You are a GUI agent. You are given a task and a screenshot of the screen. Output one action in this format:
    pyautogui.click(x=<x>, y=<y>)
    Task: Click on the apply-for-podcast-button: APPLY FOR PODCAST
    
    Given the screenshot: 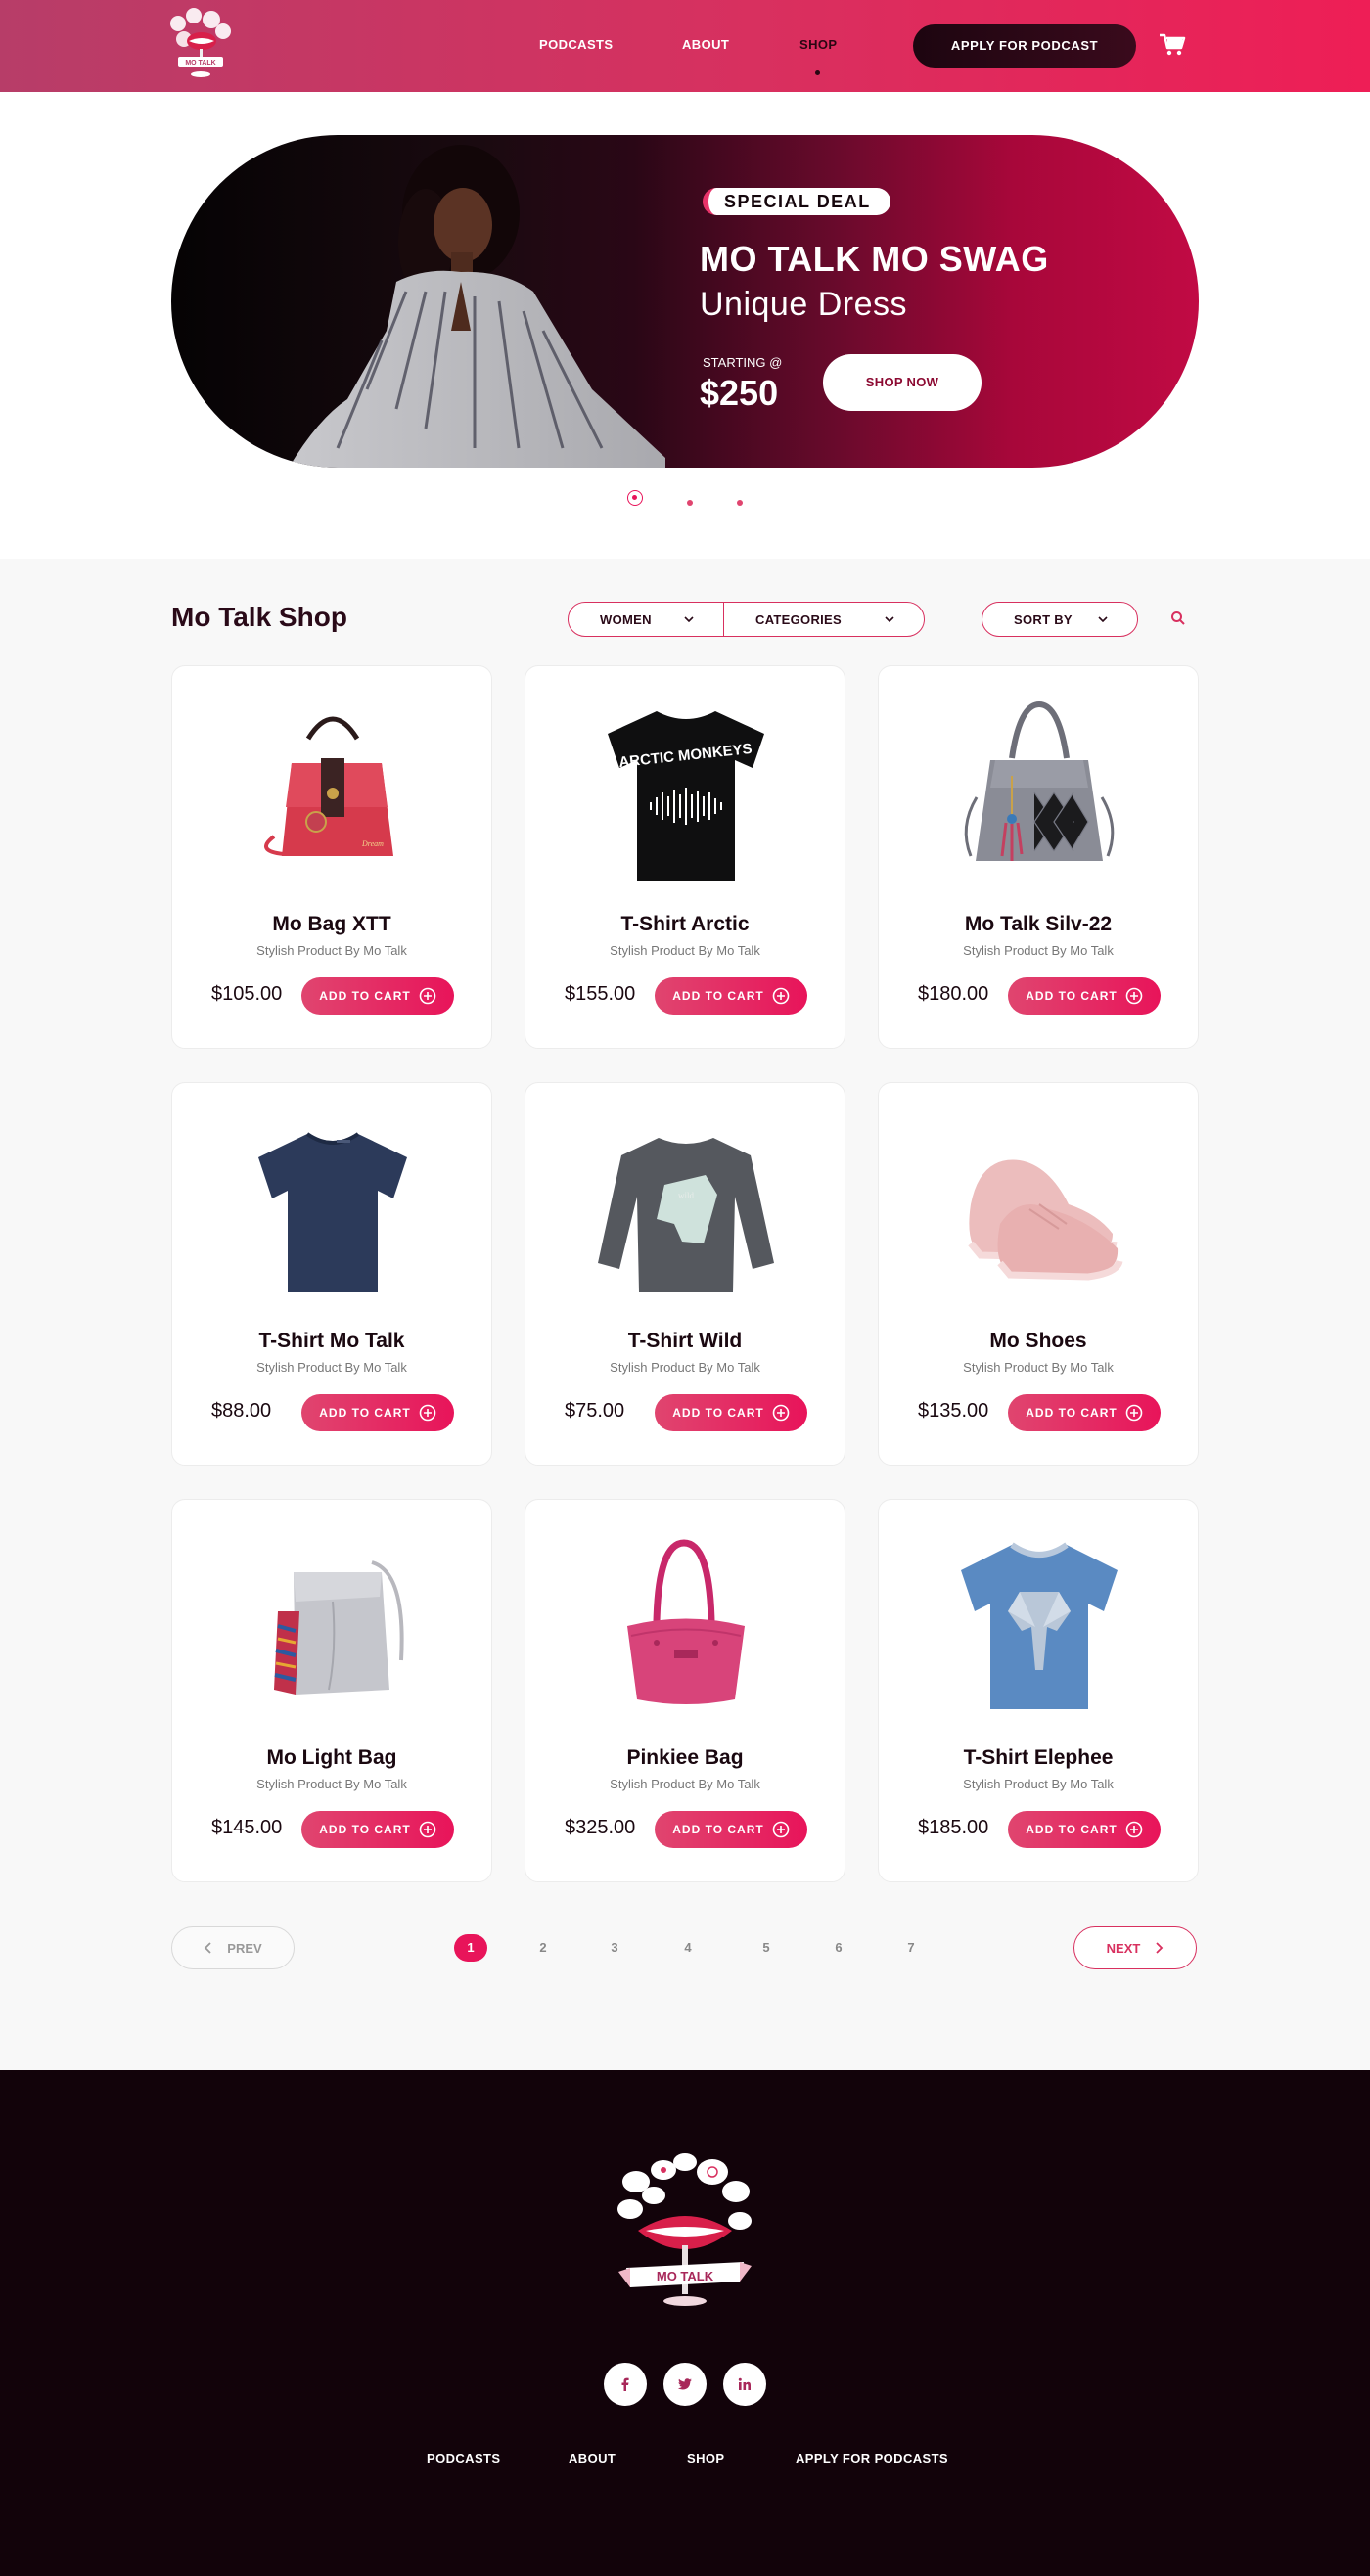 What is the action you would take?
    pyautogui.click(x=1024, y=46)
    